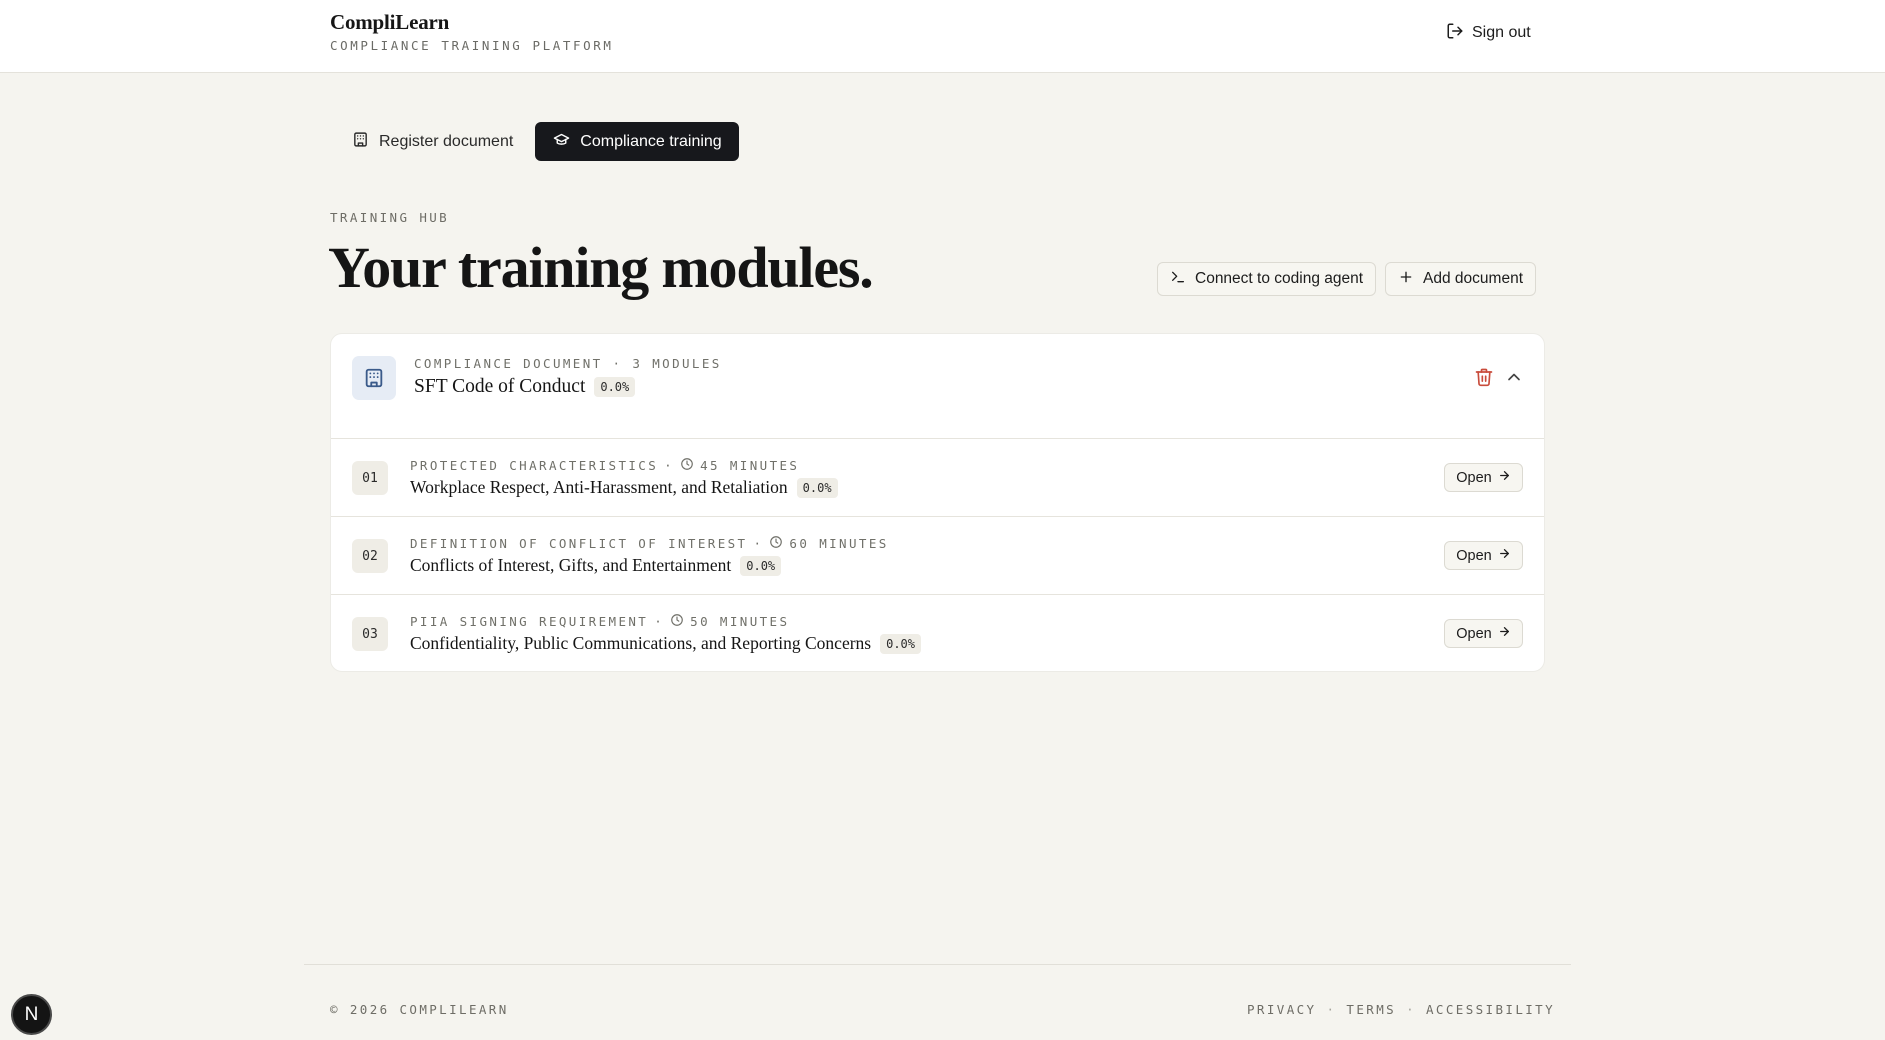 This screenshot has width=1885, height=1040. Describe the element at coordinates (1279, 278) in the screenshot. I see `connect-label: Connect to coding agent` at that location.